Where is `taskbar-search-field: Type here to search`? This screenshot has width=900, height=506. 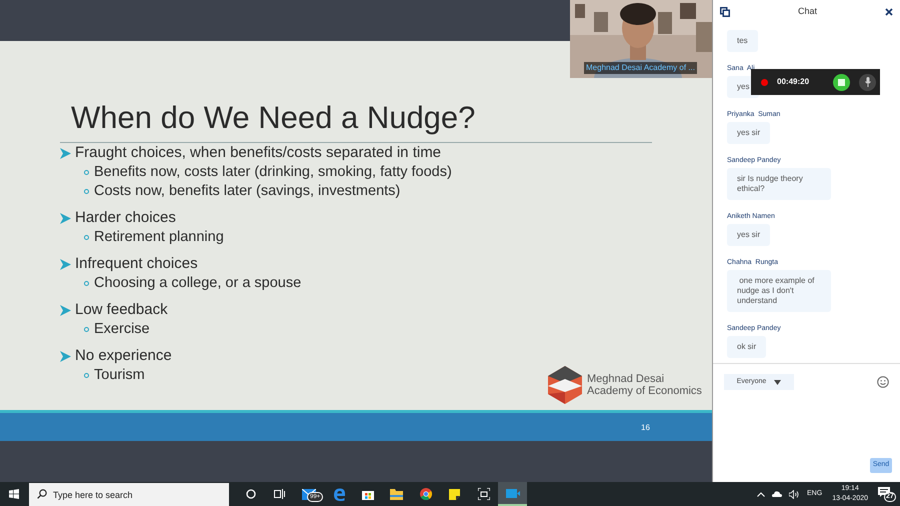 taskbar-search-field: Type here to search is located at coordinates (129, 494).